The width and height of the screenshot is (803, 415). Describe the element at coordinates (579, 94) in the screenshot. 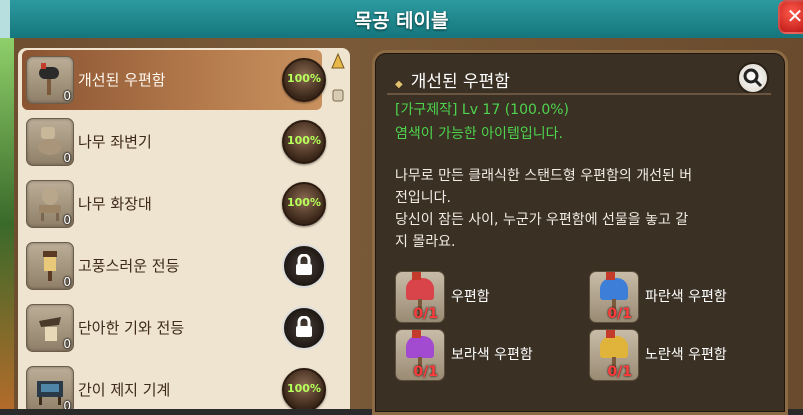

I see `divider` at that location.